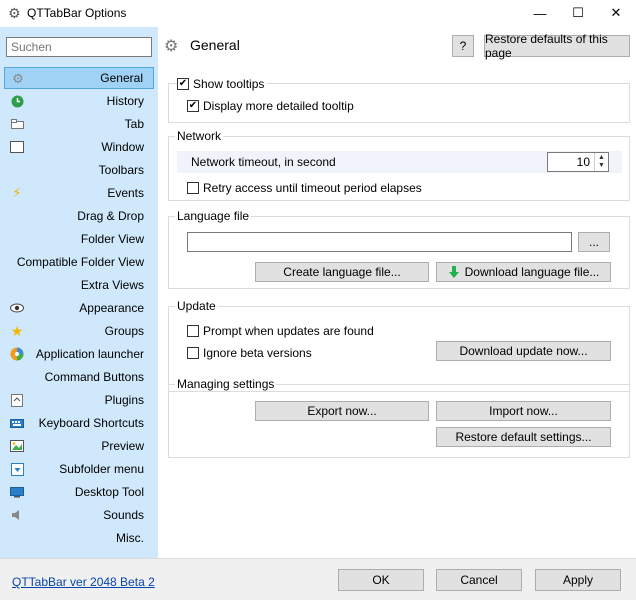 This screenshot has width=636, height=600. Describe the element at coordinates (583, 162) in the screenshot. I see `timeout-value: 10` at that location.